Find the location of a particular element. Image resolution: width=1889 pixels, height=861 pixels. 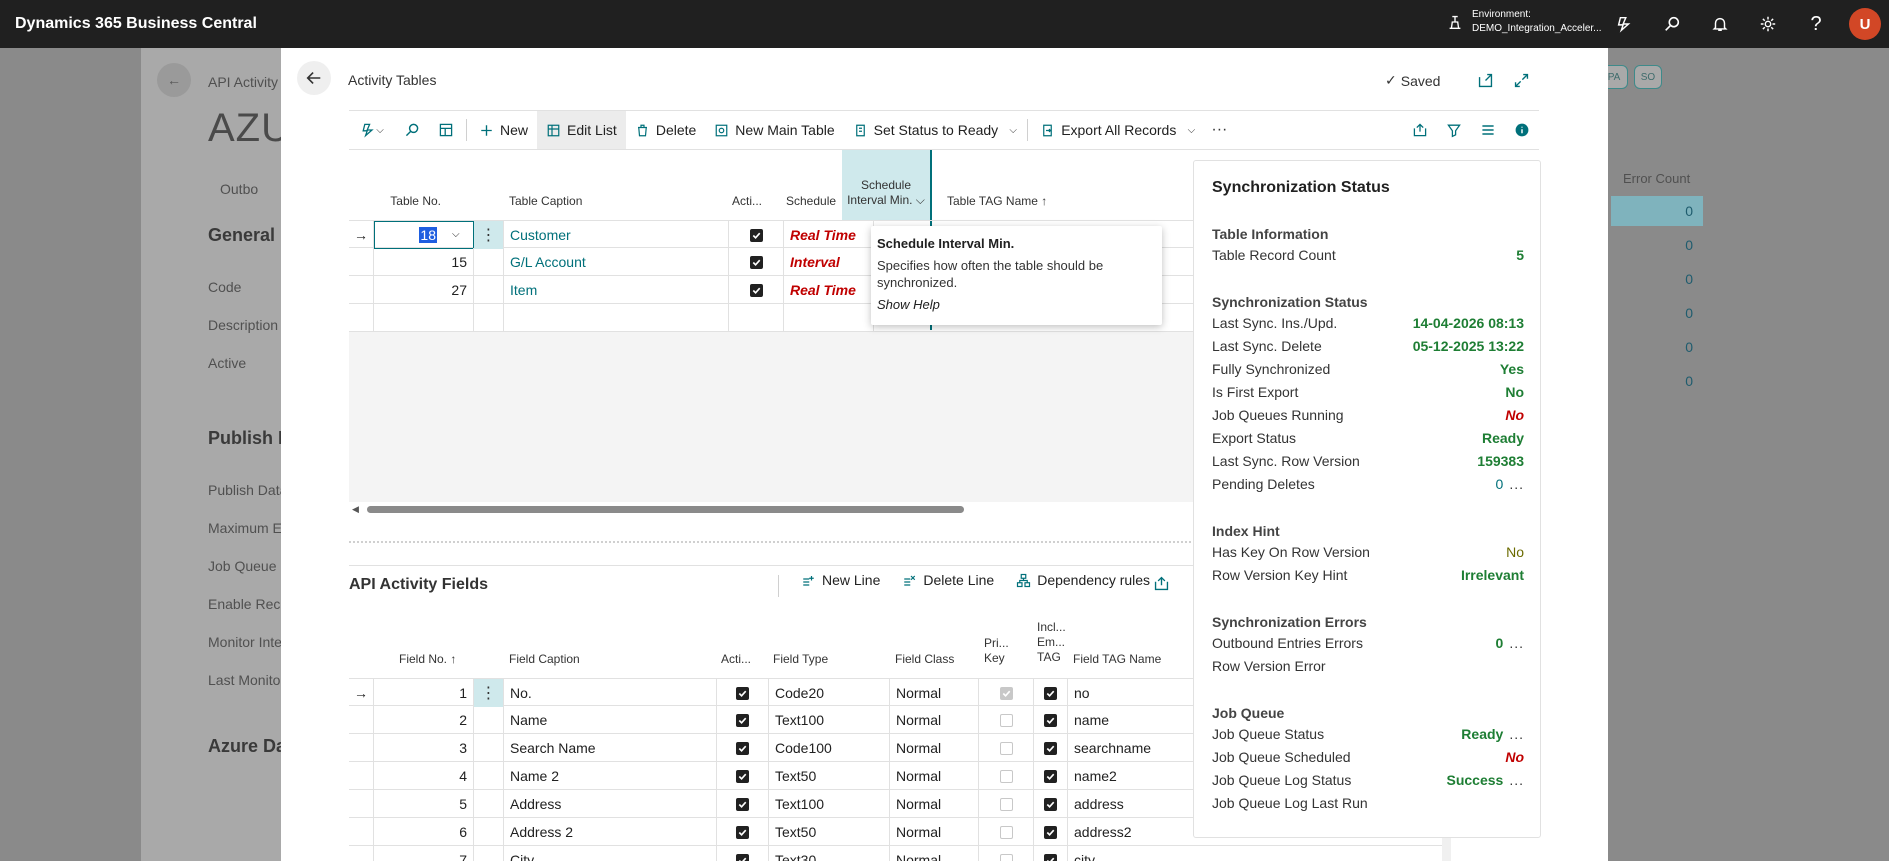

table-caption-cell: Customer is located at coordinates (616, 235).